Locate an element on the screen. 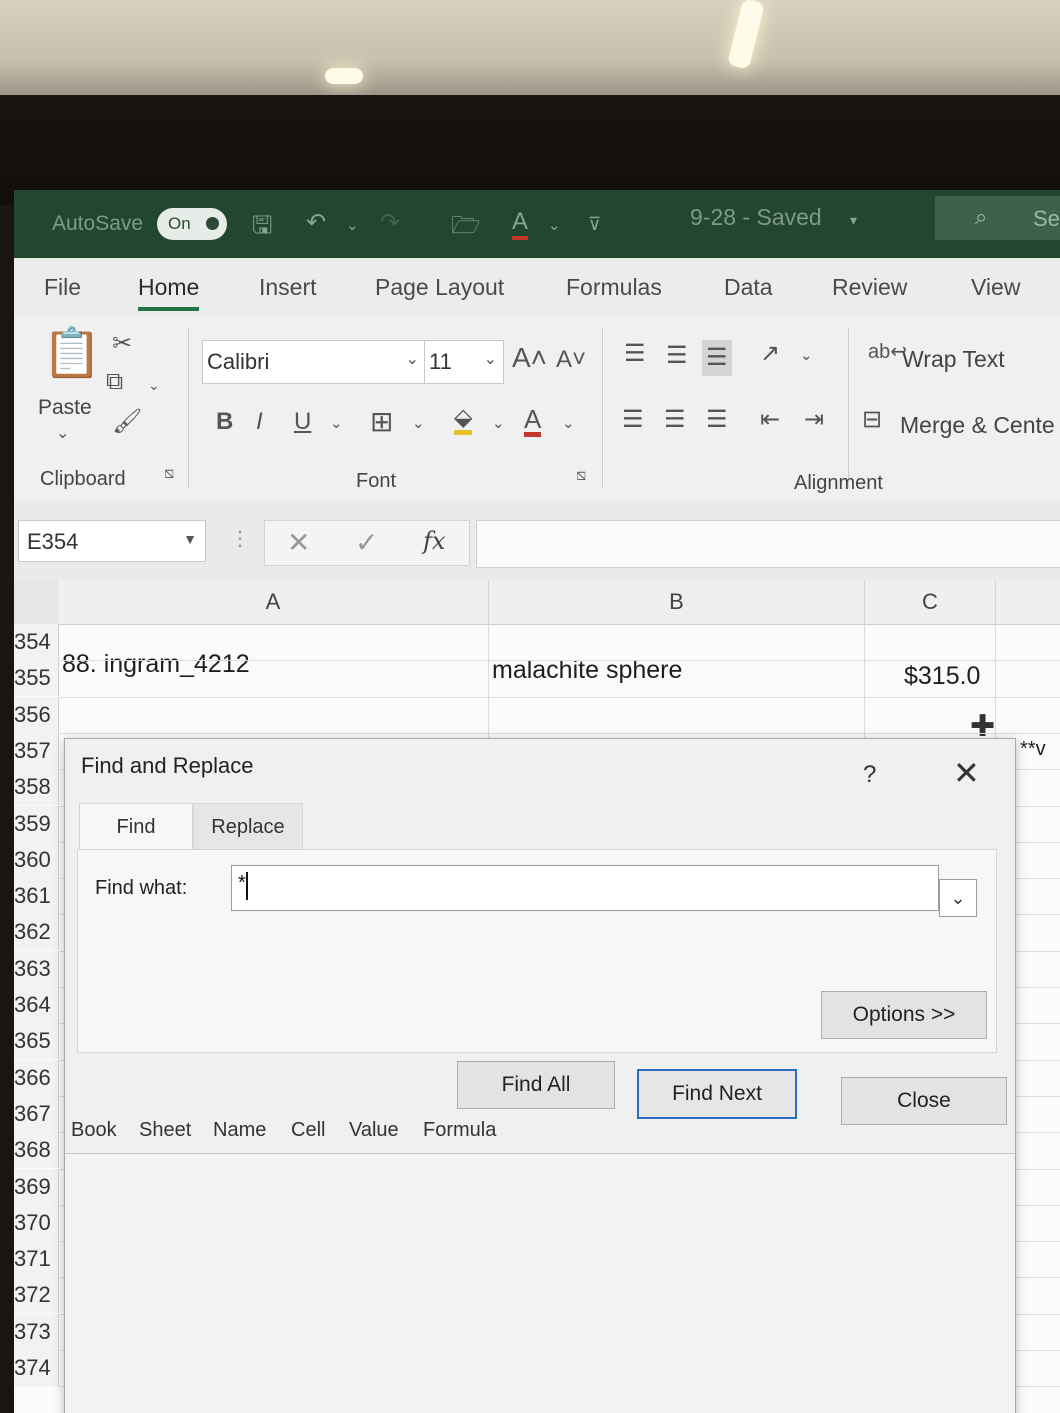  decrease-indent-icon: ⇤ is located at coordinates (770, 420).